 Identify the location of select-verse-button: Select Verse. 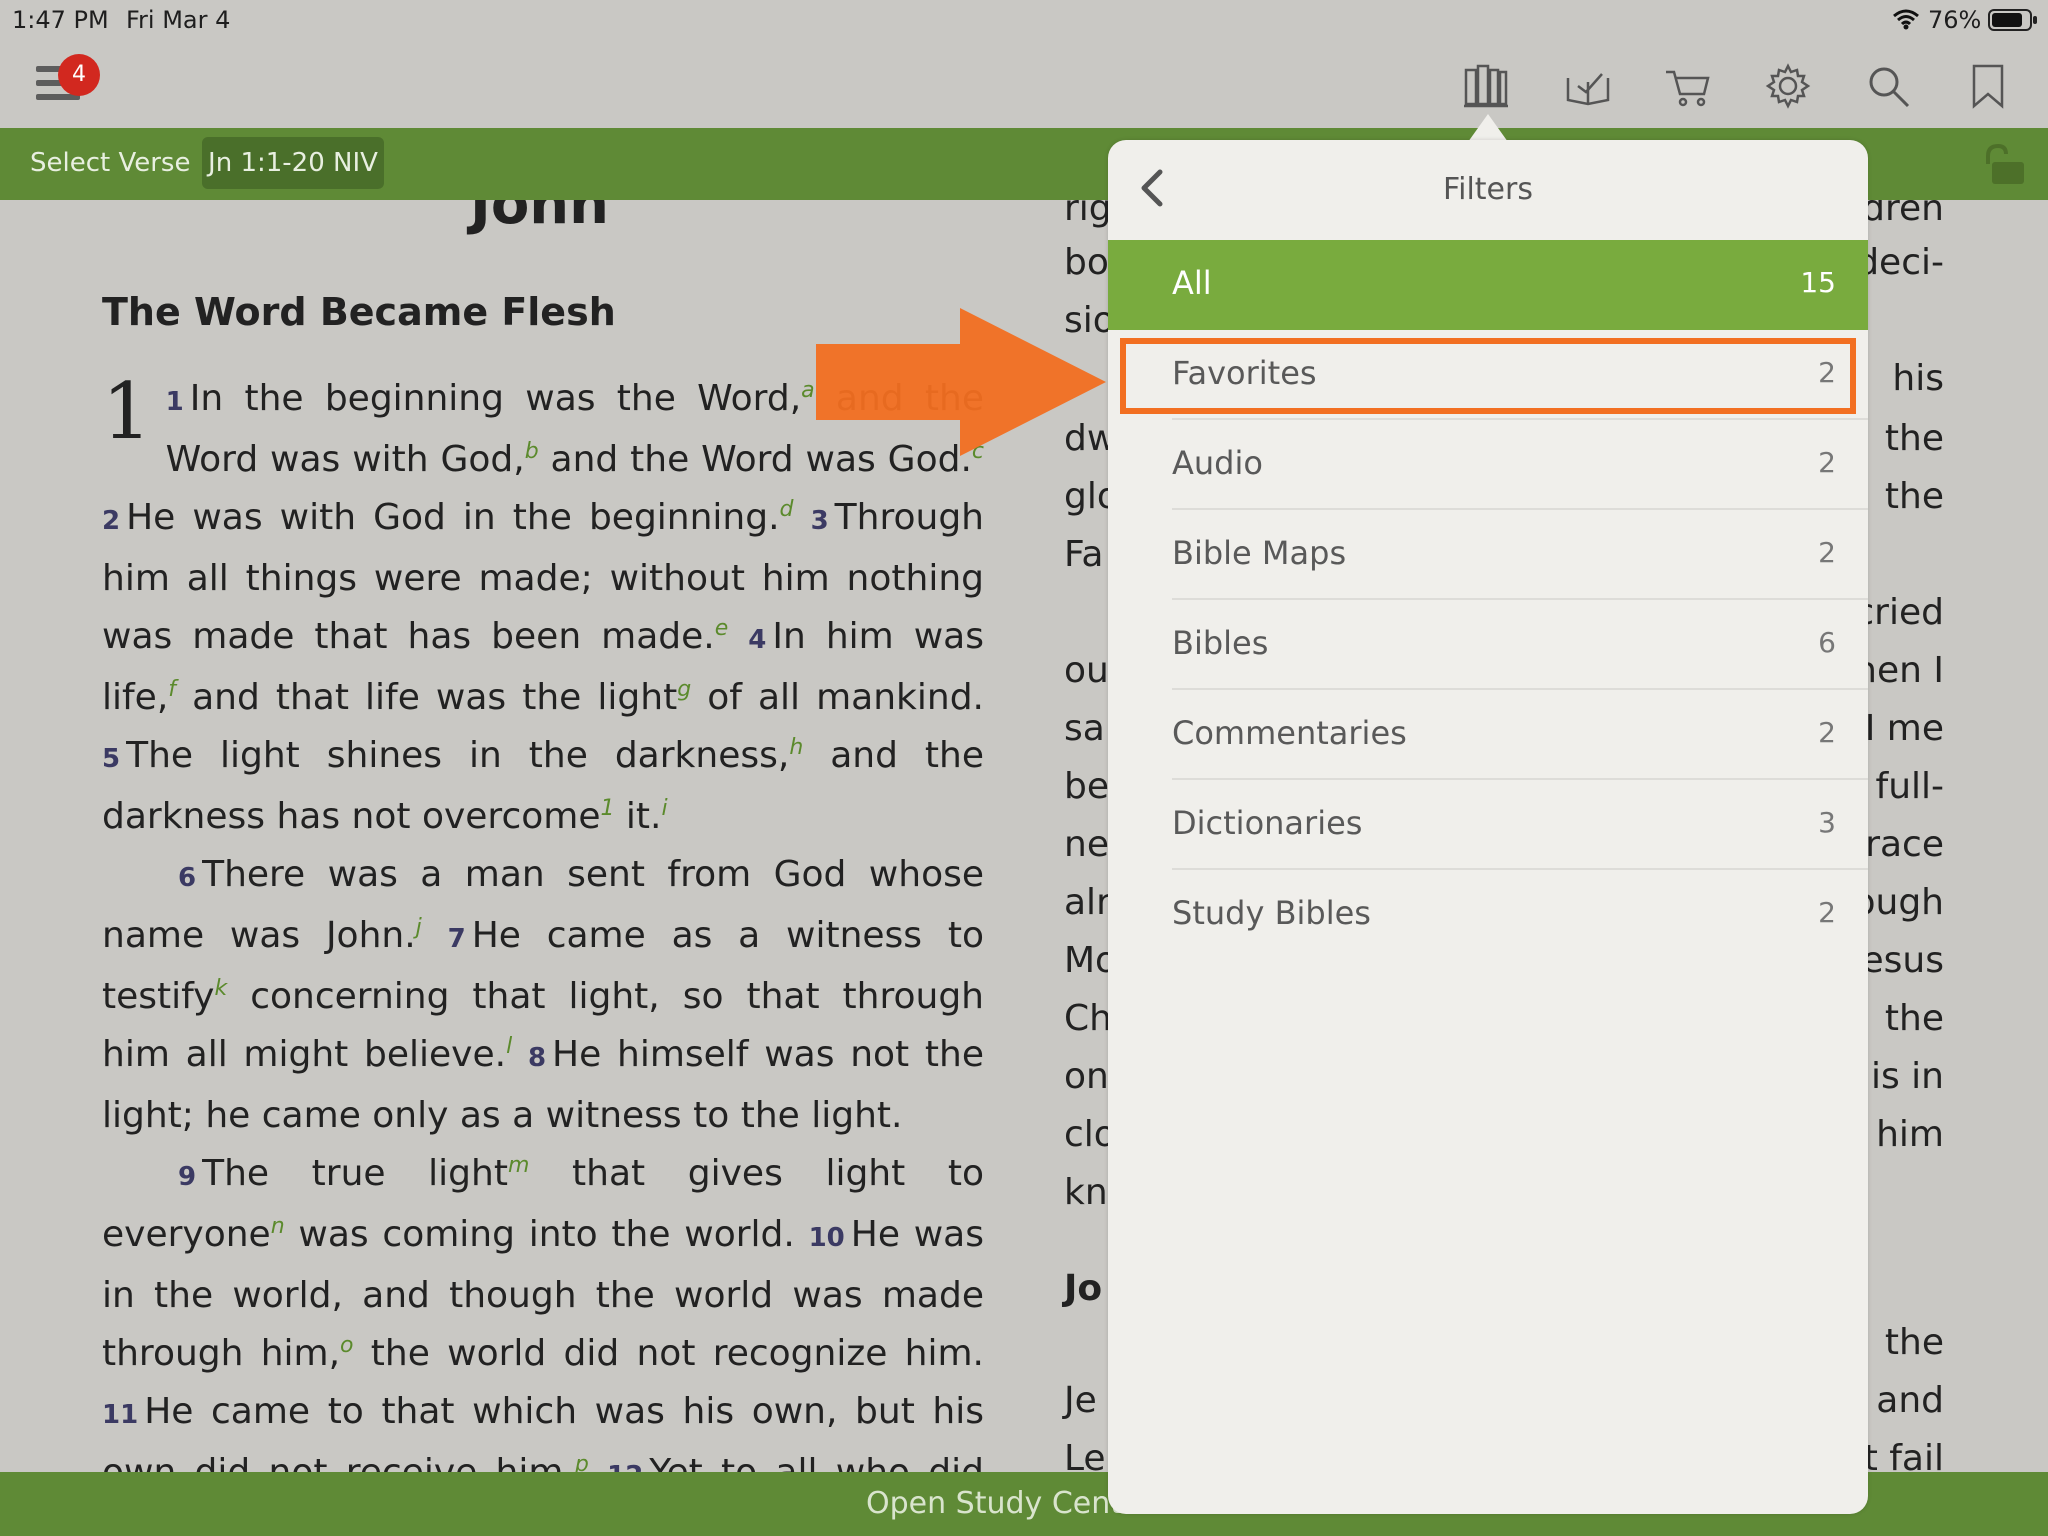
(110, 163).